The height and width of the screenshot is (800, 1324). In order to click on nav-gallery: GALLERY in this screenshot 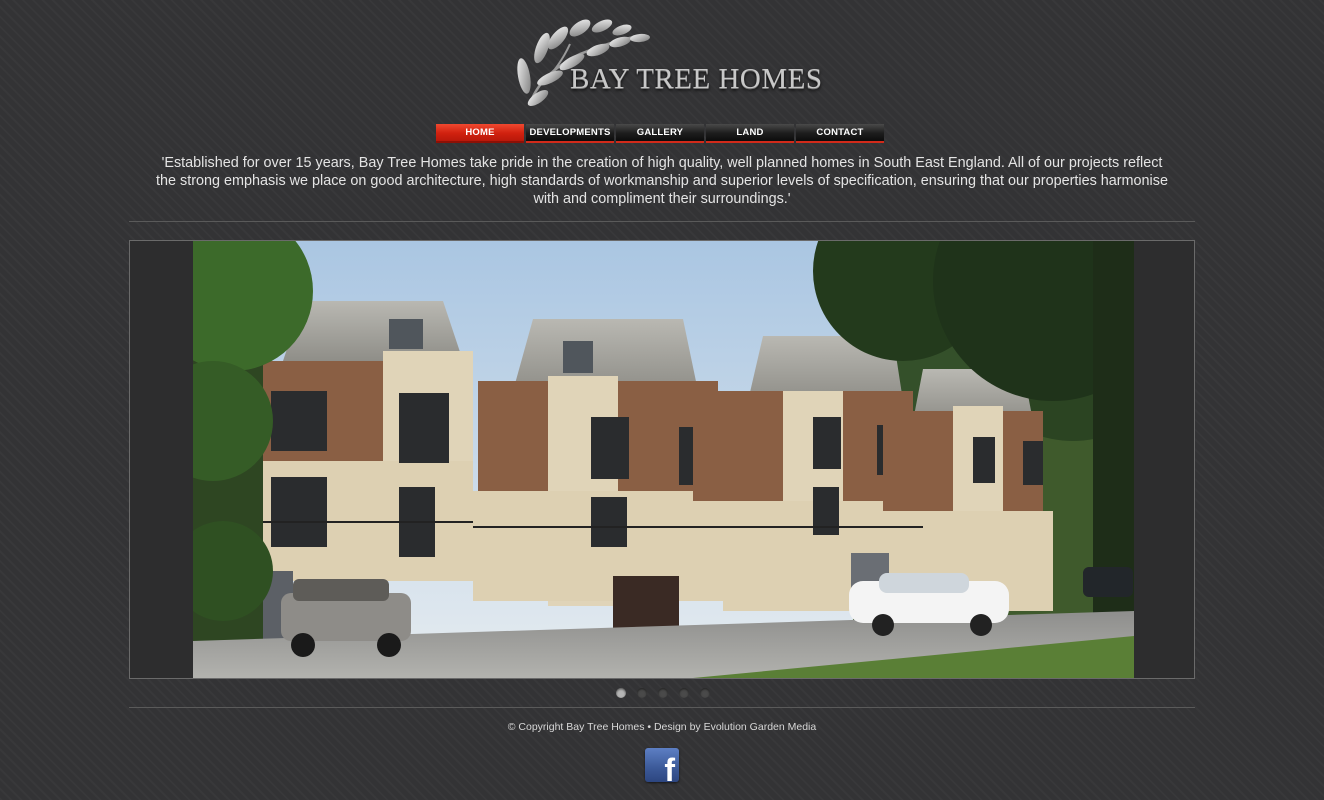, I will do `click(660, 133)`.